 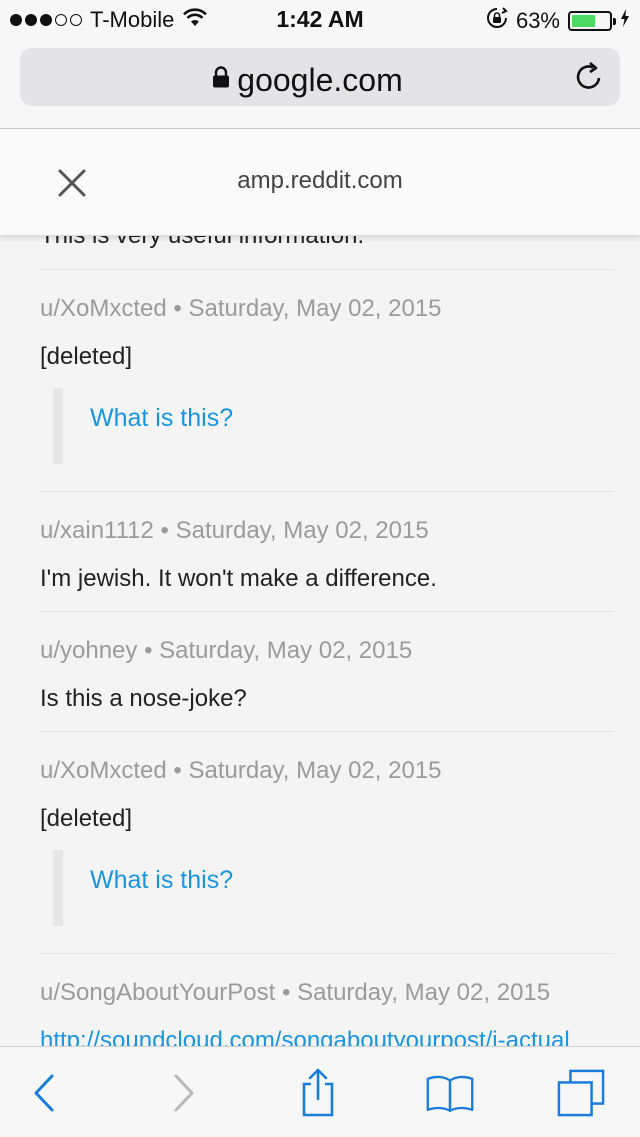 What do you see at coordinates (592, 20) in the screenshot?
I see `battery-icon` at bounding box center [592, 20].